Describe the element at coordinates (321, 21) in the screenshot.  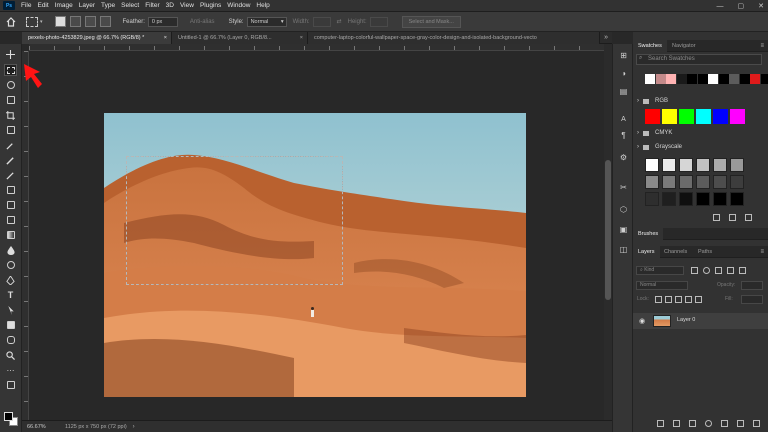
I see `width-input` at that location.